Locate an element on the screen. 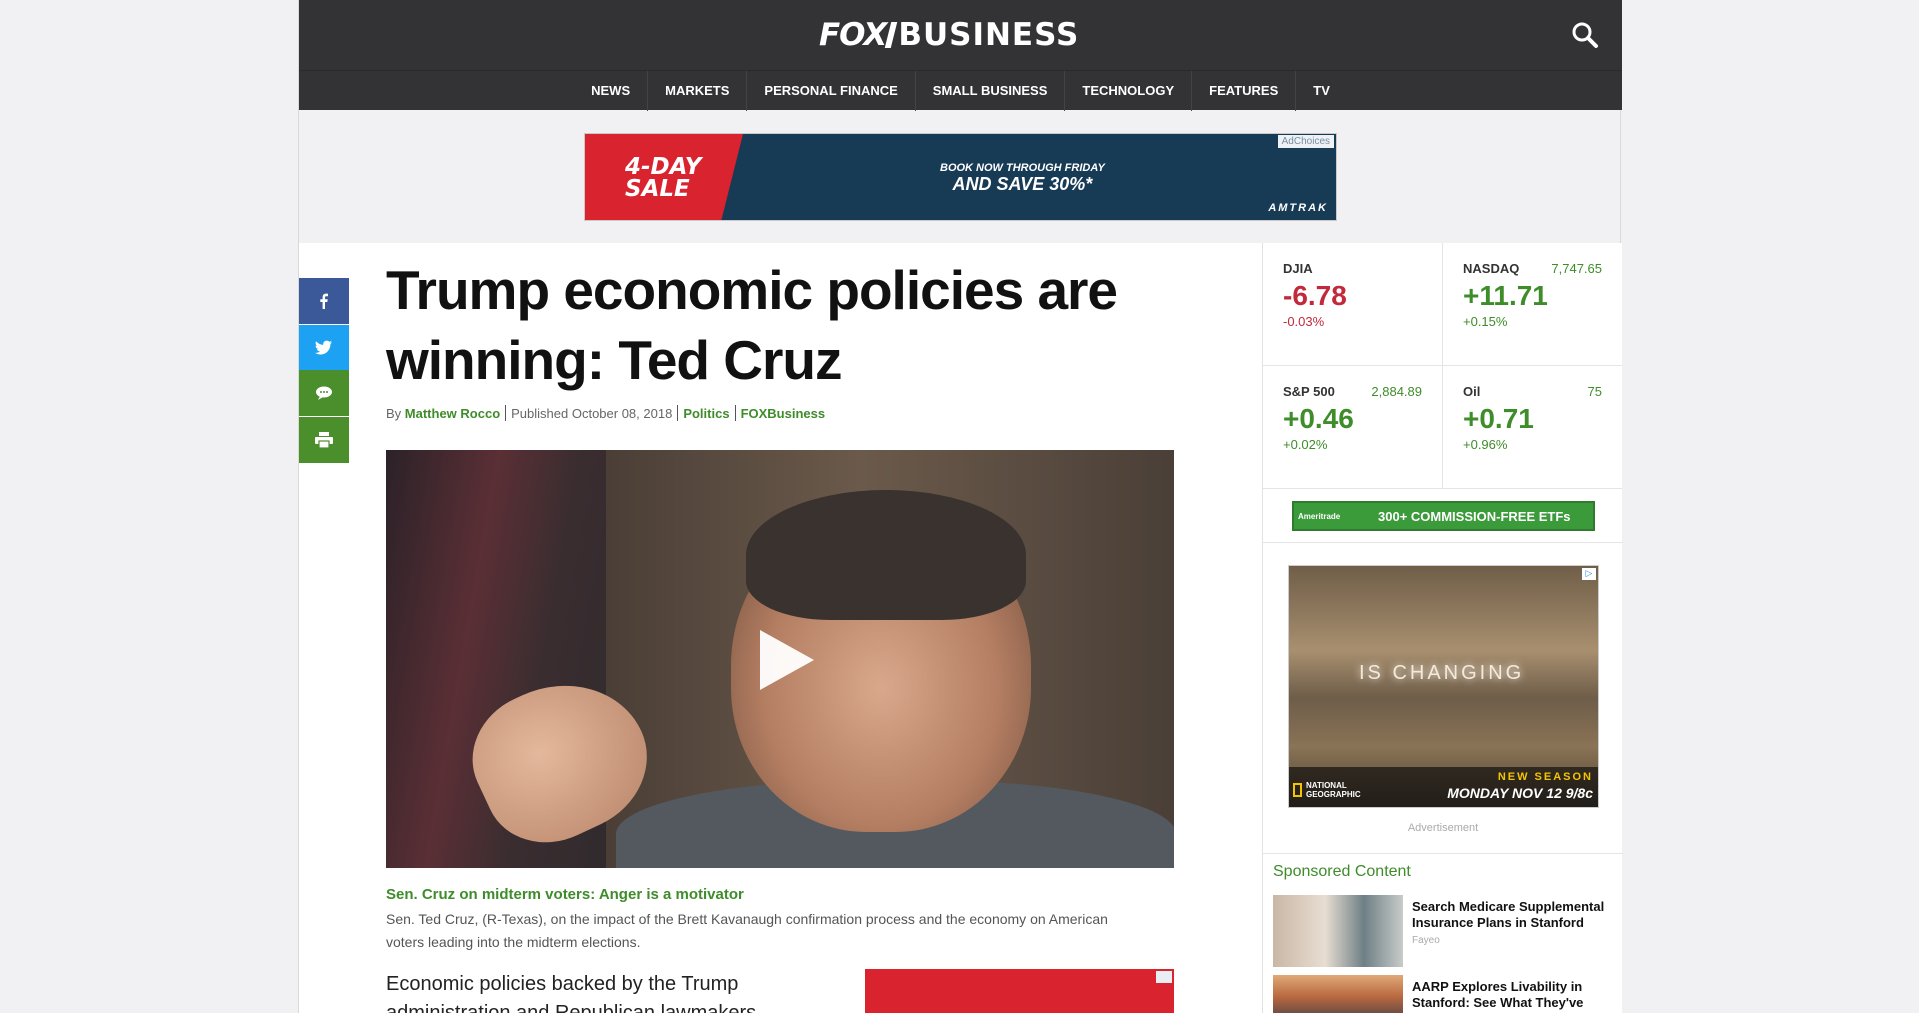 The width and height of the screenshot is (1919, 1013). logo-divider is located at coordinates (891, 35).